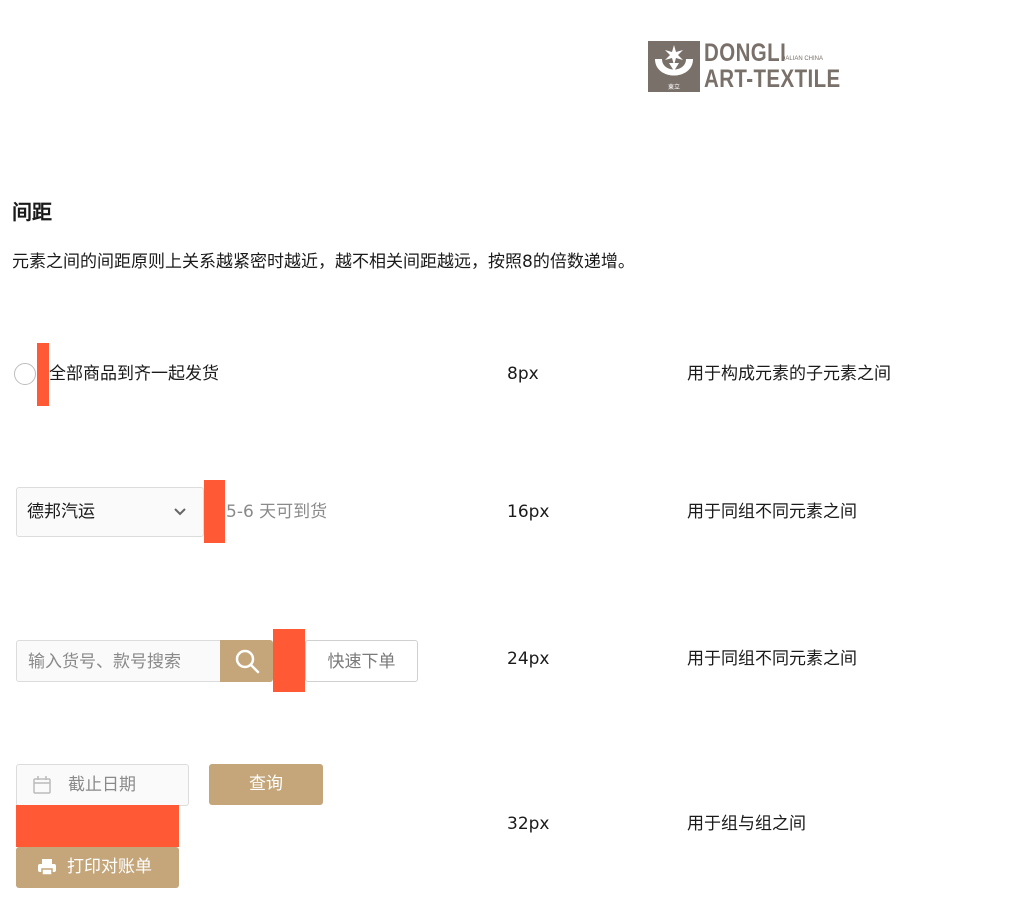  I want to click on logo-text-dongli: DONGLI, so click(745, 53).